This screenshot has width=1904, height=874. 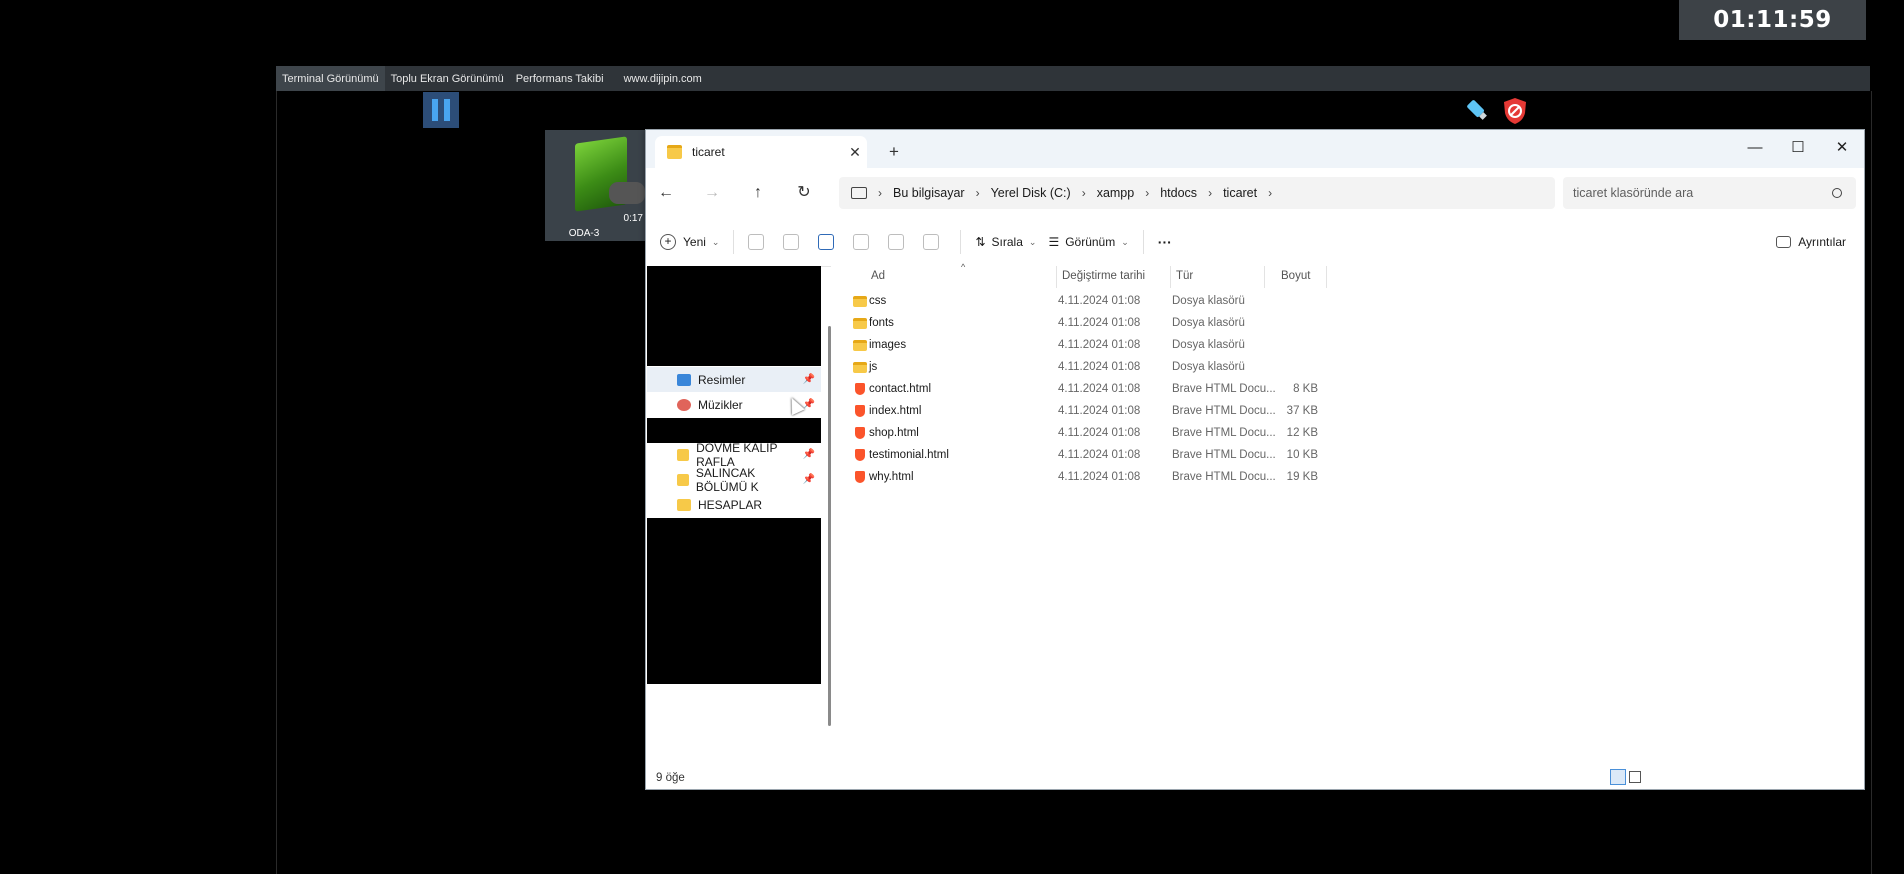 What do you see at coordinates (720, 404) in the screenshot?
I see `nav-label: Müzikler` at bounding box center [720, 404].